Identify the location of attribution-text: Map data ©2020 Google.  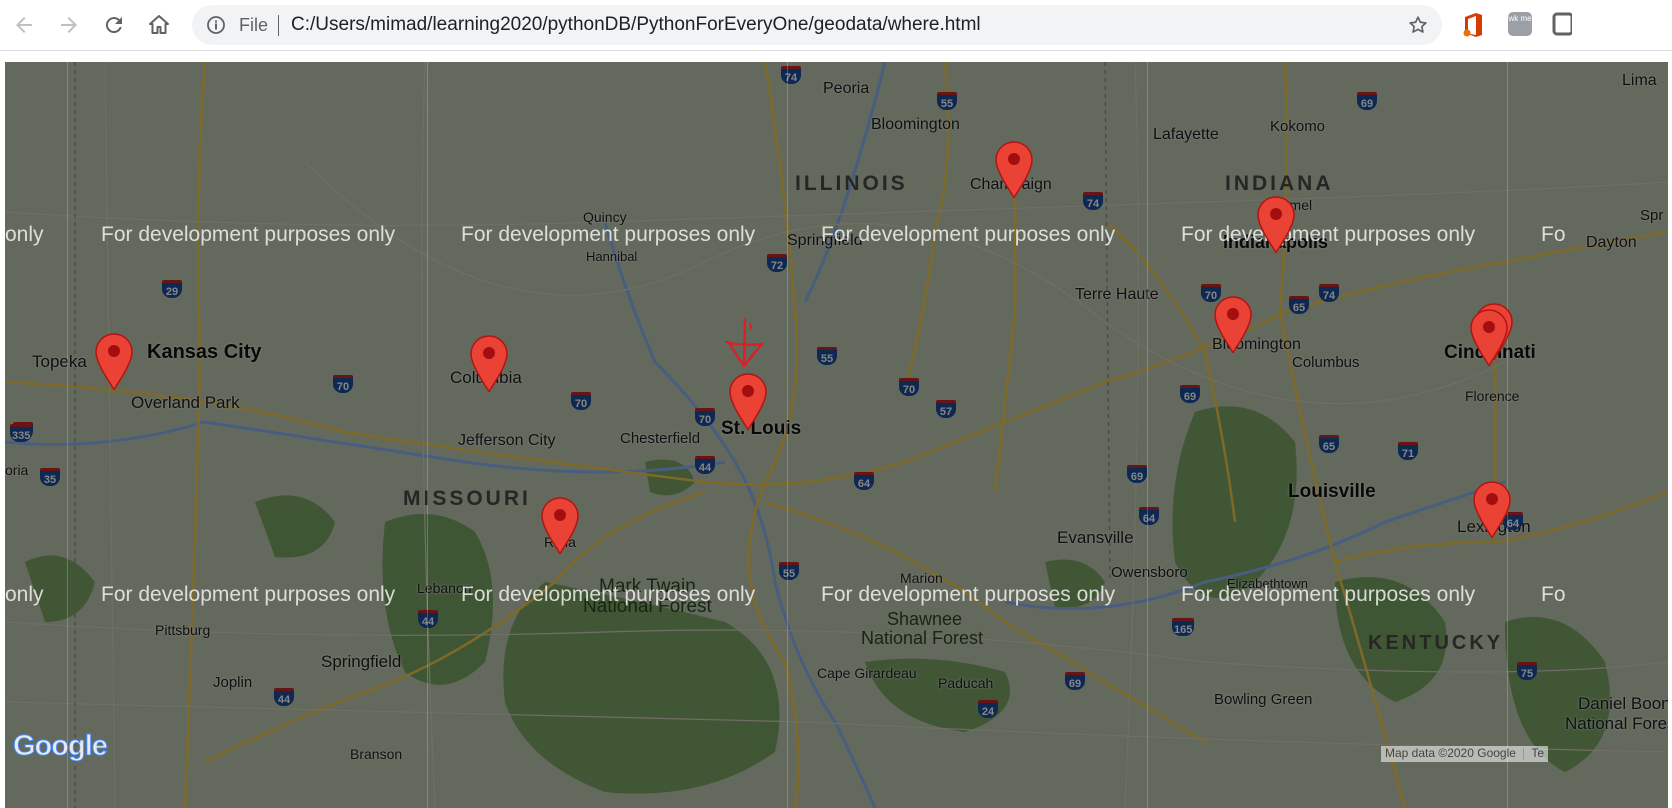
(1450, 753).